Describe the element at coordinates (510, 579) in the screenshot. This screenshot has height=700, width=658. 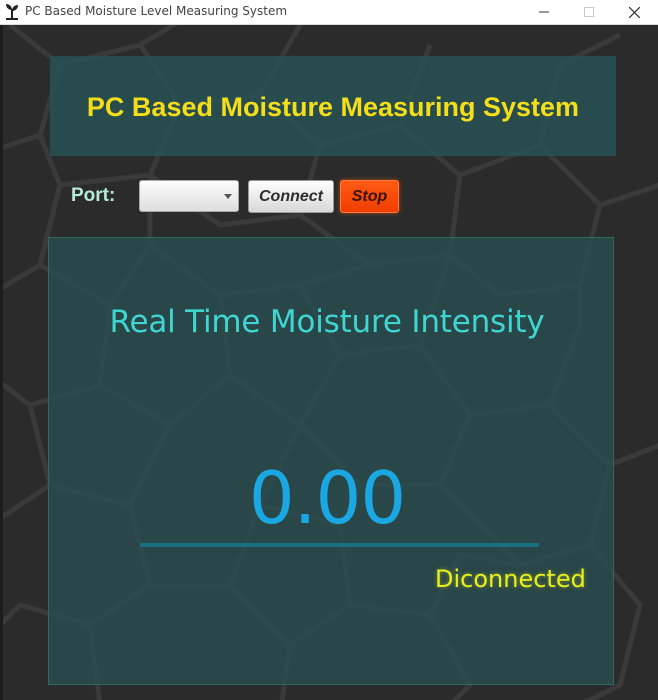
I see `connection-status: Diconnected` at that location.